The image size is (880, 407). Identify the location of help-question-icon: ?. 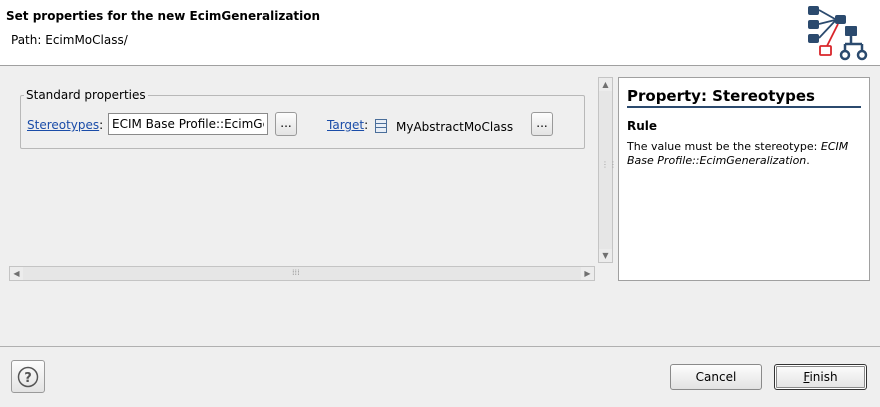
(28, 376).